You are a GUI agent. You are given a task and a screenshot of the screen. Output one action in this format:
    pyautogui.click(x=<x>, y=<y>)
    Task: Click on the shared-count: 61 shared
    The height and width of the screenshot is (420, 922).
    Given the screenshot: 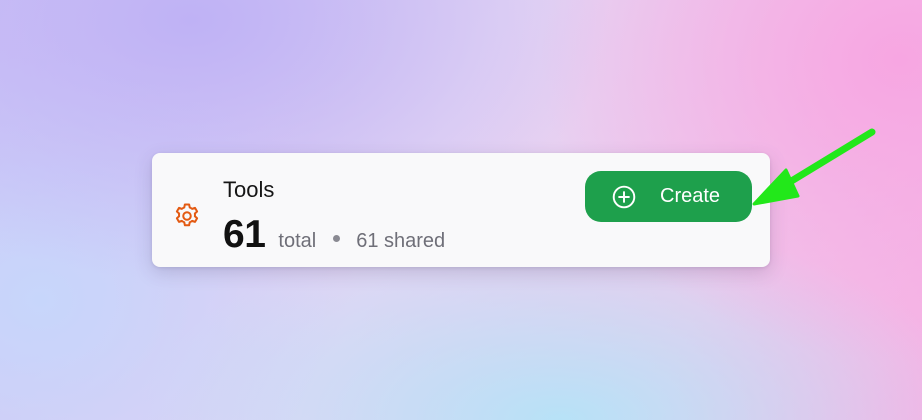 What is the action you would take?
    pyautogui.click(x=401, y=241)
    